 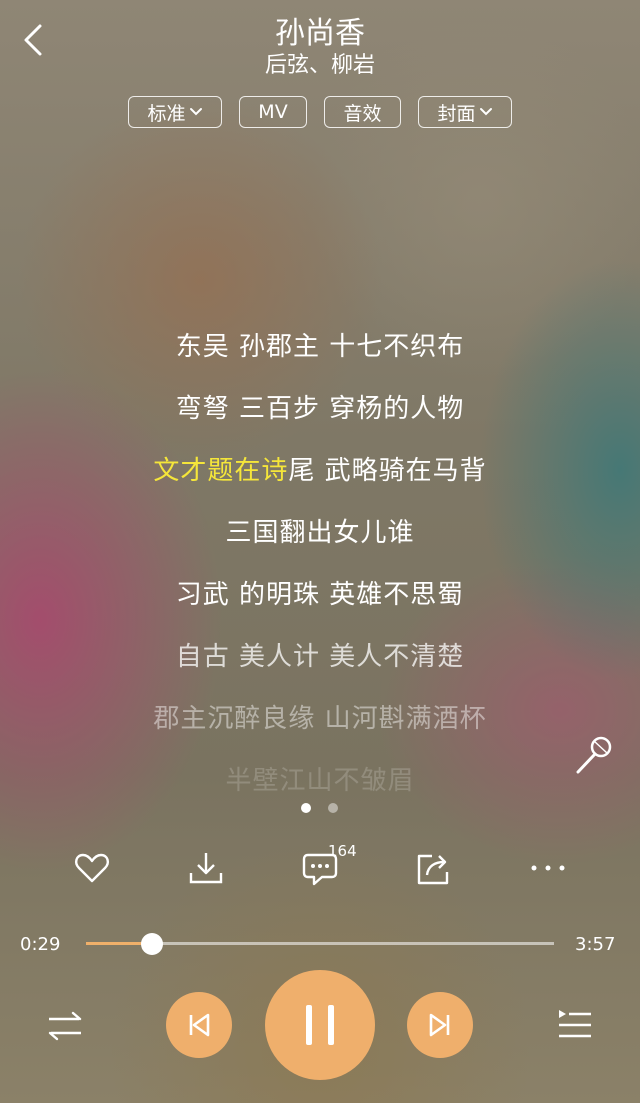 What do you see at coordinates (40, 944) in the screenshot?
I see `current-time: 0:29` at bounding box center [40, 944].